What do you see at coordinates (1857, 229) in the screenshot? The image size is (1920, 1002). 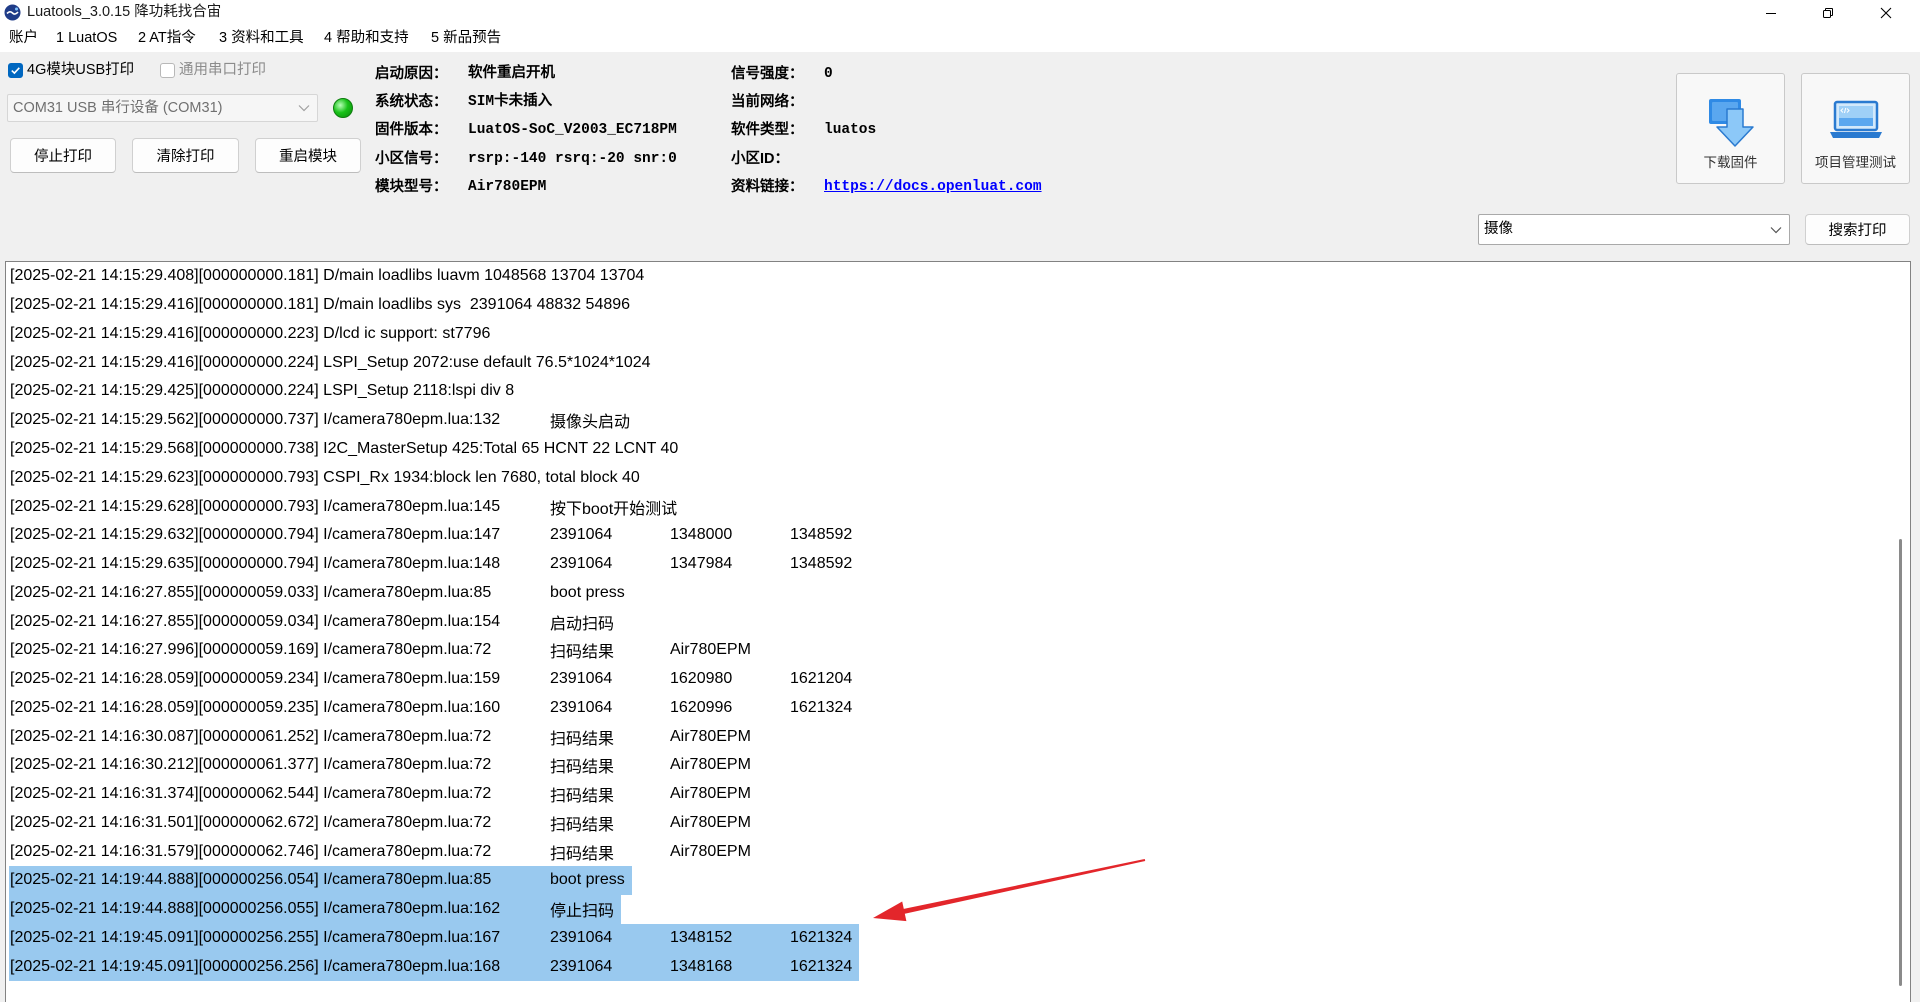 I see `search-print-button: 搜索打印` at bounding box center [1857, 229].